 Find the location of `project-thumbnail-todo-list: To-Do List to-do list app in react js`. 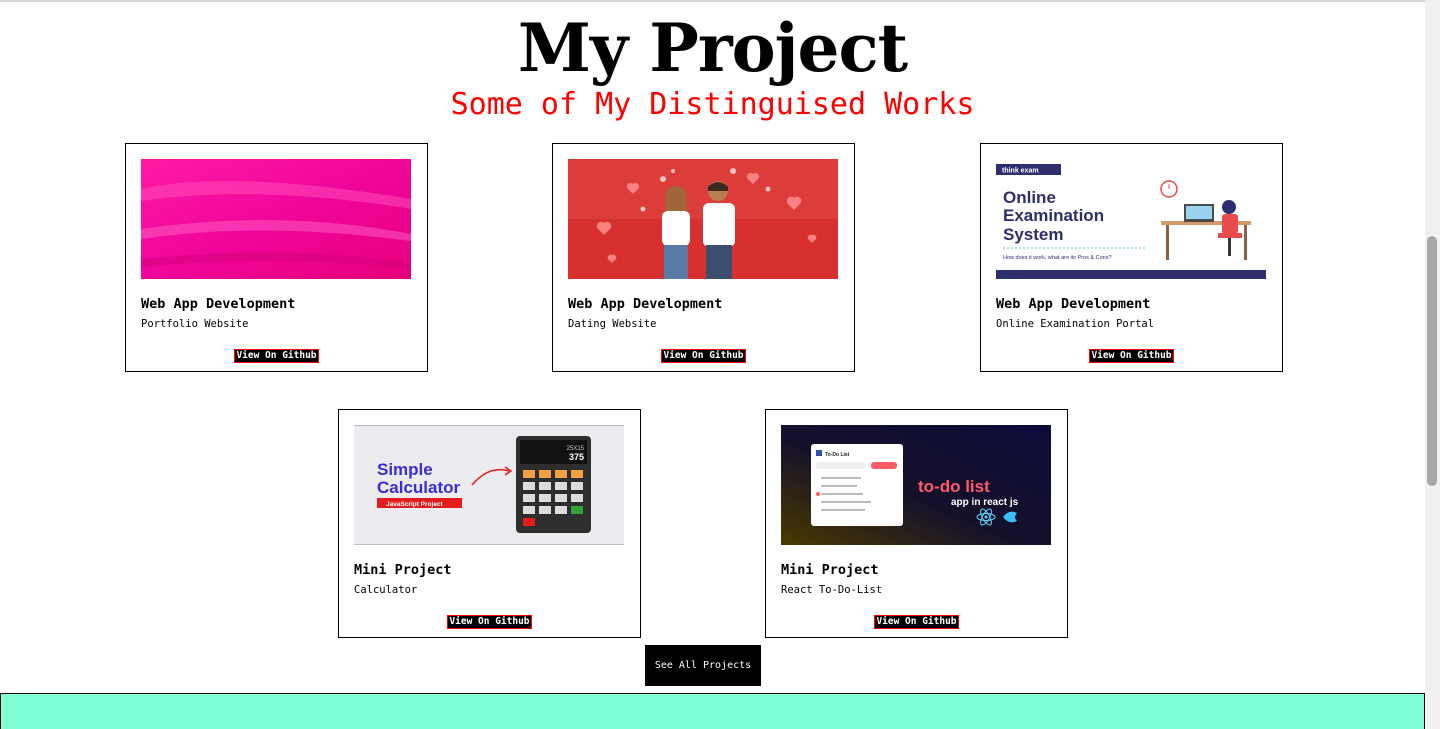

project-thumbnail-todo-list: To-Do List to-do list app in react js is located at coordinates (916, 485).